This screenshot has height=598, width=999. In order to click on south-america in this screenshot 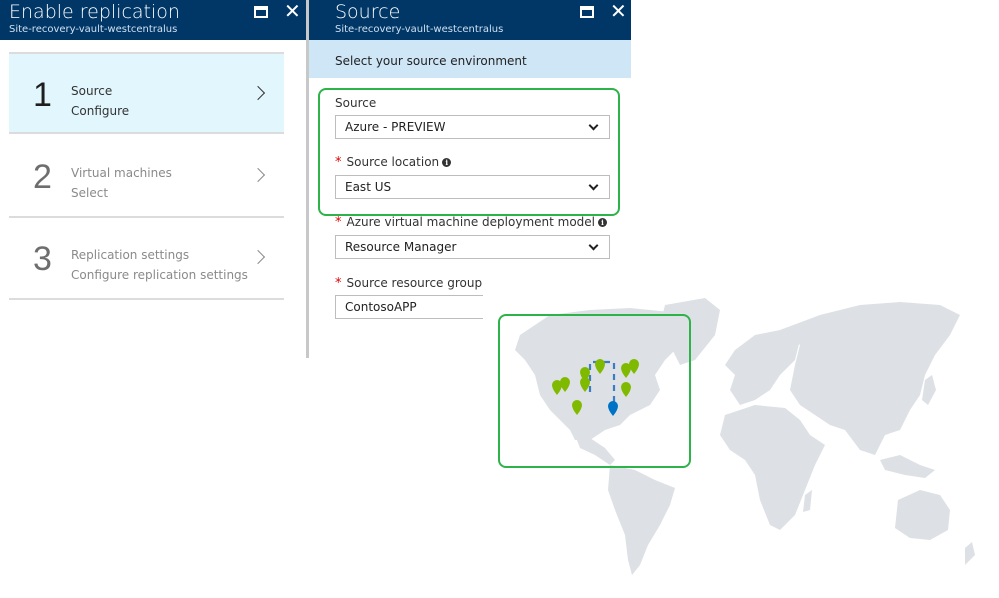, I will do `click(641, 520)`.